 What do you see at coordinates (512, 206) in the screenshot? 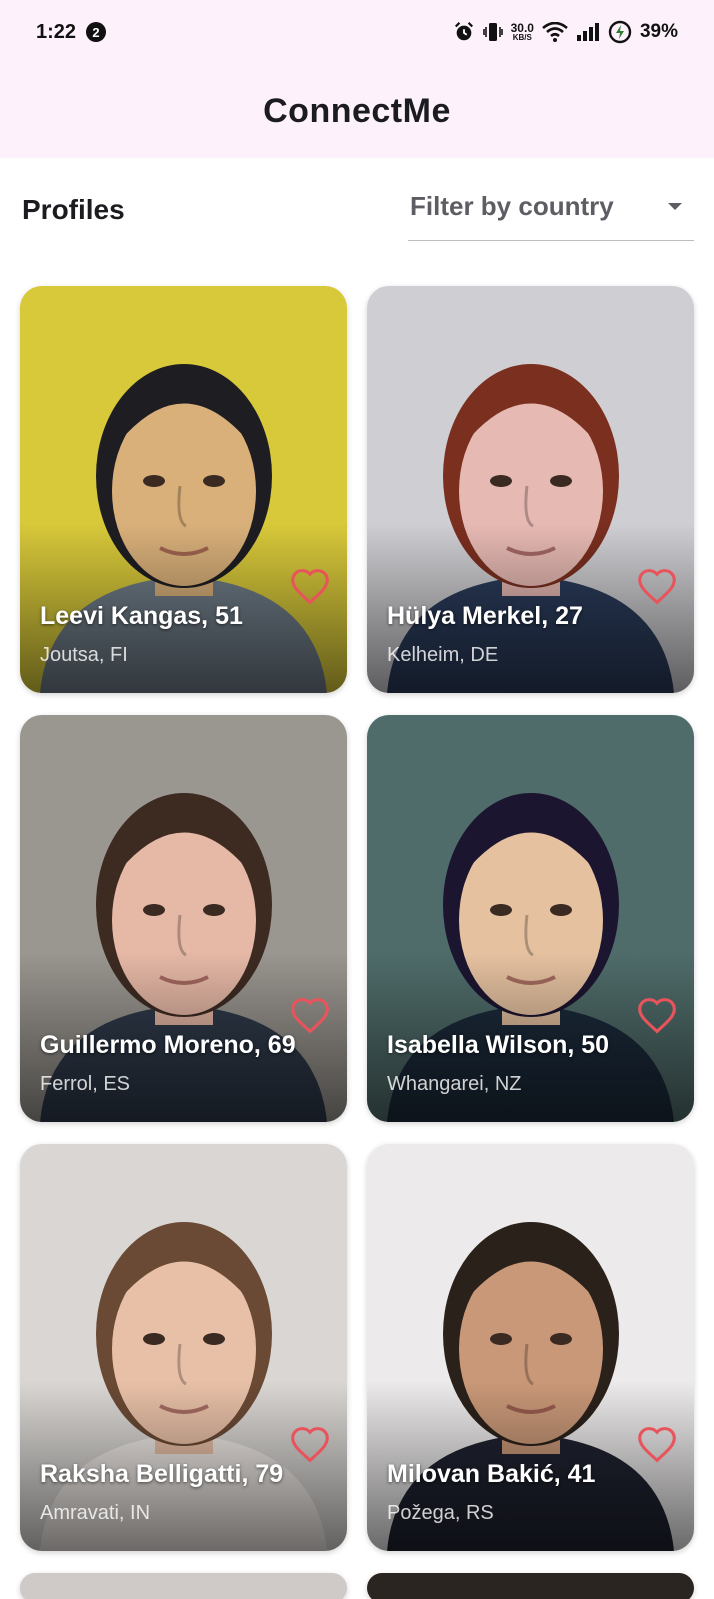
I see `country-filter-label: Filter by country` at bounding box center [512, 206].